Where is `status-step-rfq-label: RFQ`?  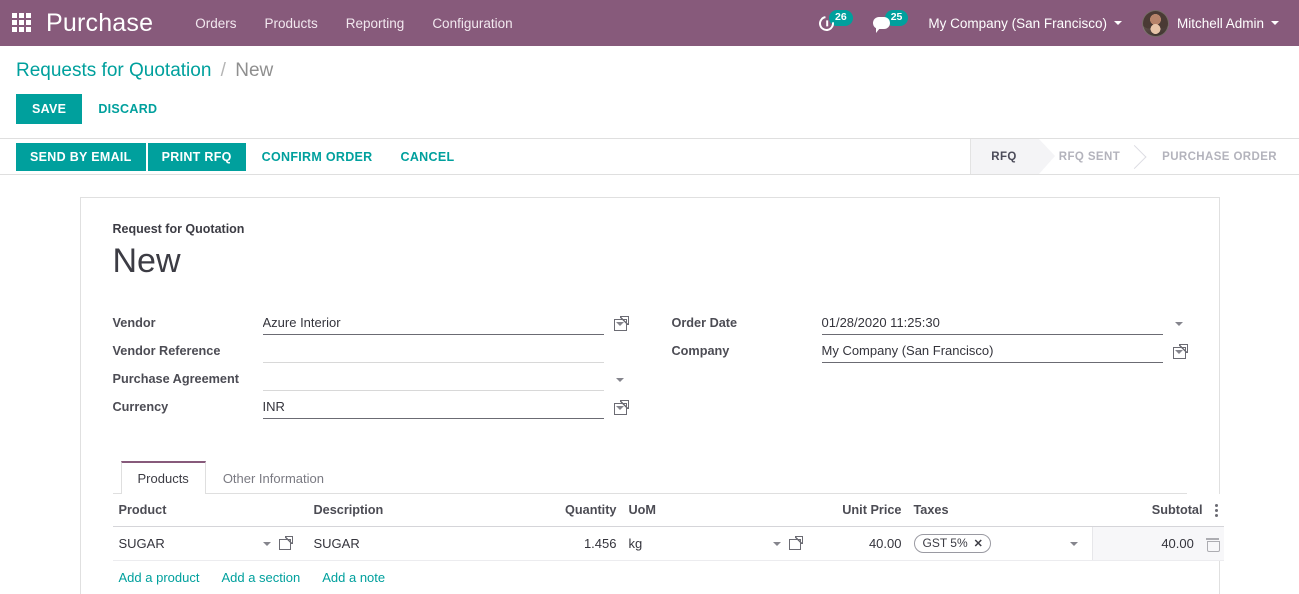 status-step-rfq-label: RFQ is located at coordinates (1004, 156).